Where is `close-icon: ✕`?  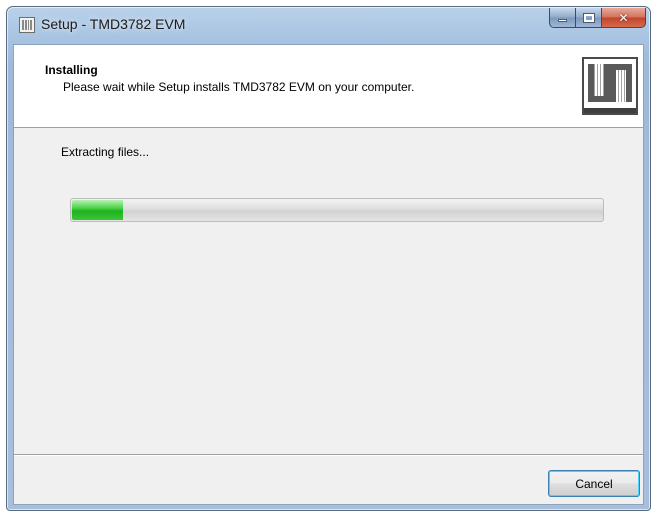 close-icon: ✕ is located at coordinates (623, 17).